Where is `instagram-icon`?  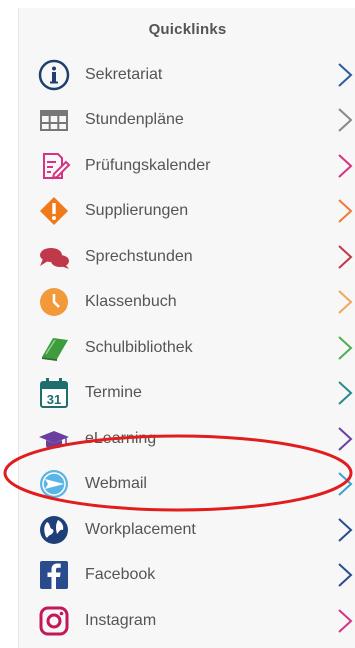
instagram-icon is located at coordinates (54, 621).